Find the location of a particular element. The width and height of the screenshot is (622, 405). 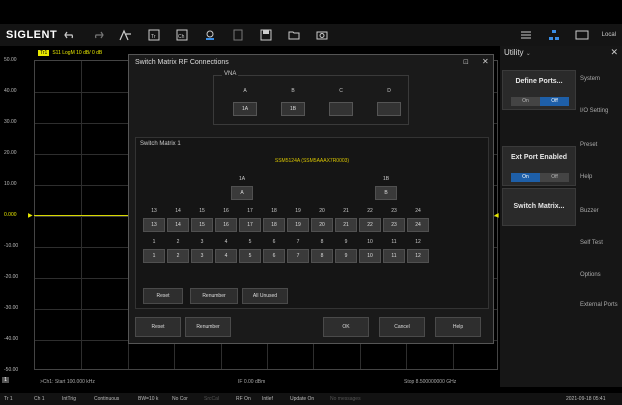

matrix-port-label: 14 is located at coordinates (178, 211).